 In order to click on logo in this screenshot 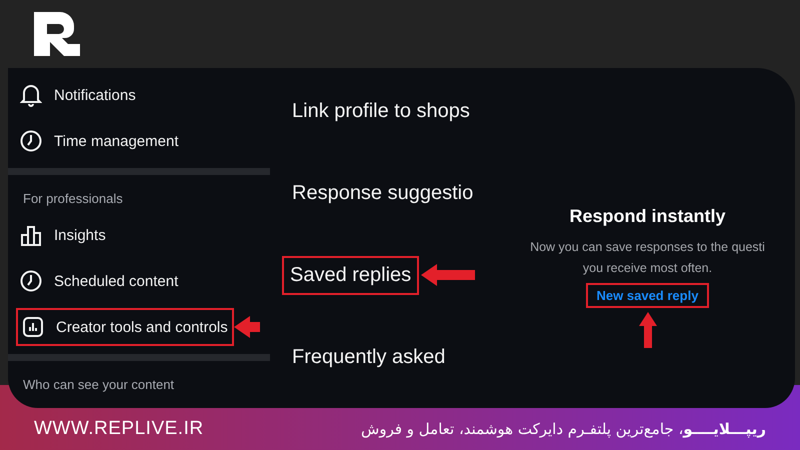, I will do `click(57, 34)`.